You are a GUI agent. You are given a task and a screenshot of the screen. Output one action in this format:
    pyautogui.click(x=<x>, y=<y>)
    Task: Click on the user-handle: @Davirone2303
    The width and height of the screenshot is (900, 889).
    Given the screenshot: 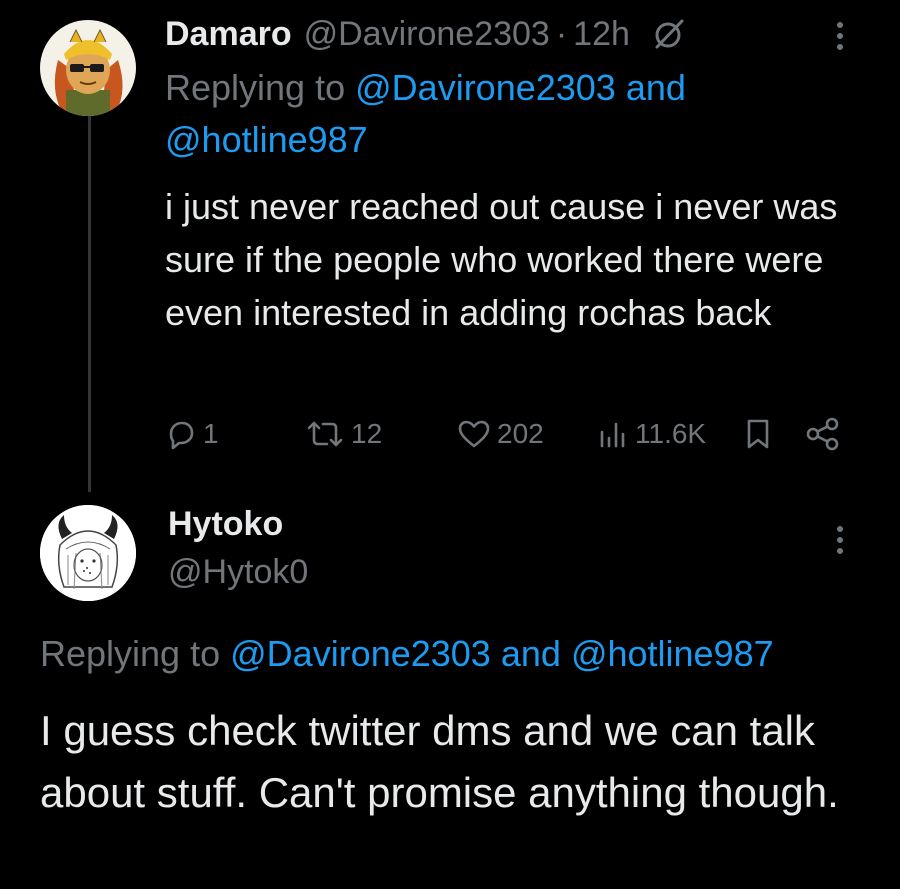 What is the action you would take?
    pyautogui.click(x=427, y=34)
    